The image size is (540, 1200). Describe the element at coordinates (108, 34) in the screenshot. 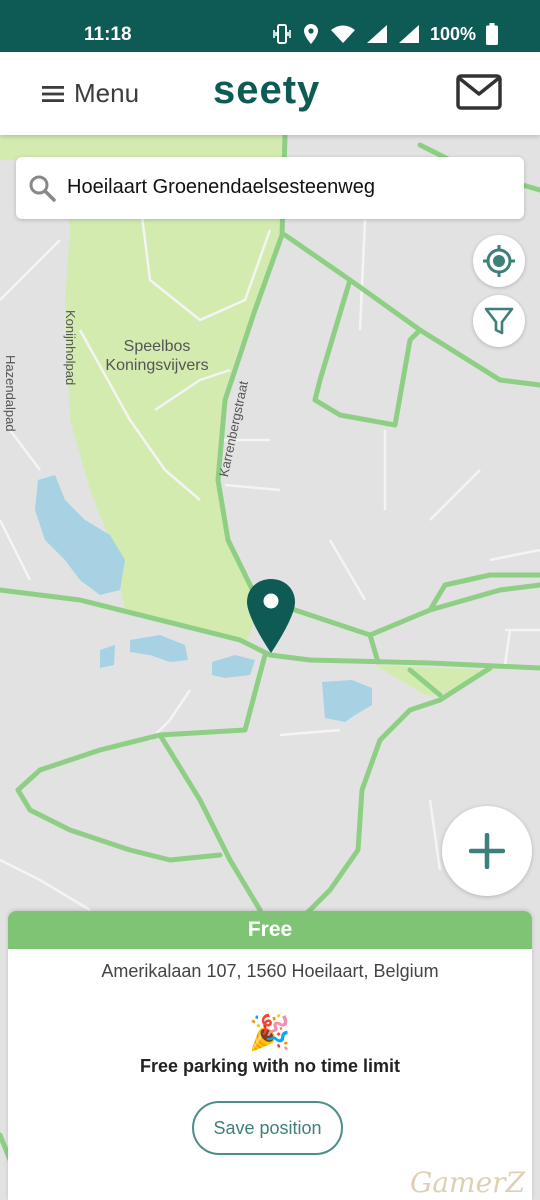

I see `status-time: 11:18` at that location.